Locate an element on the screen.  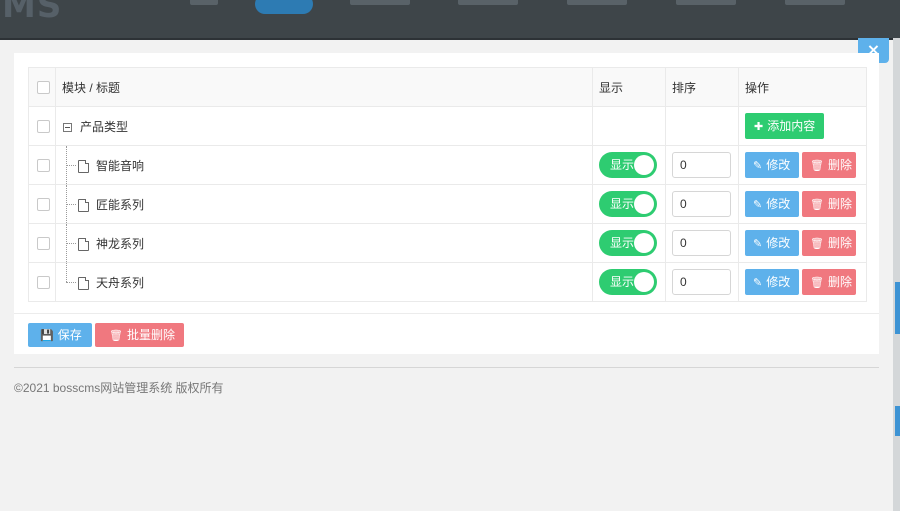
item-title: 智能音响 is located at coordinates (120, 165).